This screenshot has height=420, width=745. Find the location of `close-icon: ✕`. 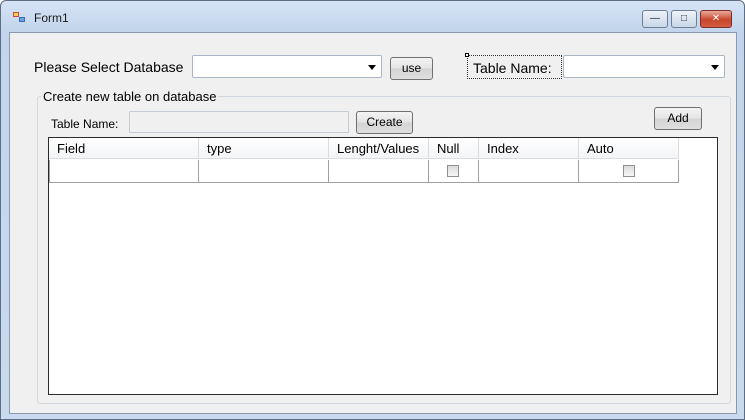

close-icon: ✕ is located at coordinates (716, 18).